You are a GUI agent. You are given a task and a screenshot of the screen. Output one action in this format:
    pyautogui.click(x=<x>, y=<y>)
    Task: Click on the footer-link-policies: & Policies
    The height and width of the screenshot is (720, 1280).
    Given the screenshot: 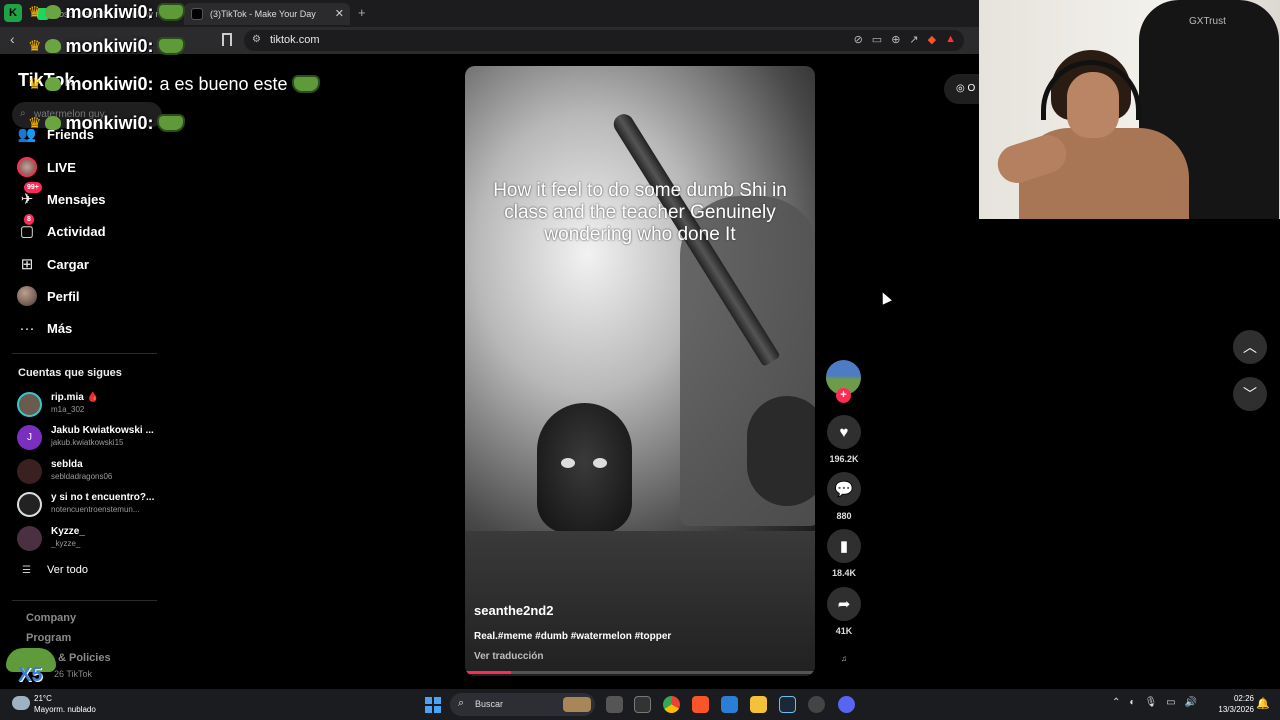 What is the action you would take?
    pyautogui.click(x=84, y=658)
    